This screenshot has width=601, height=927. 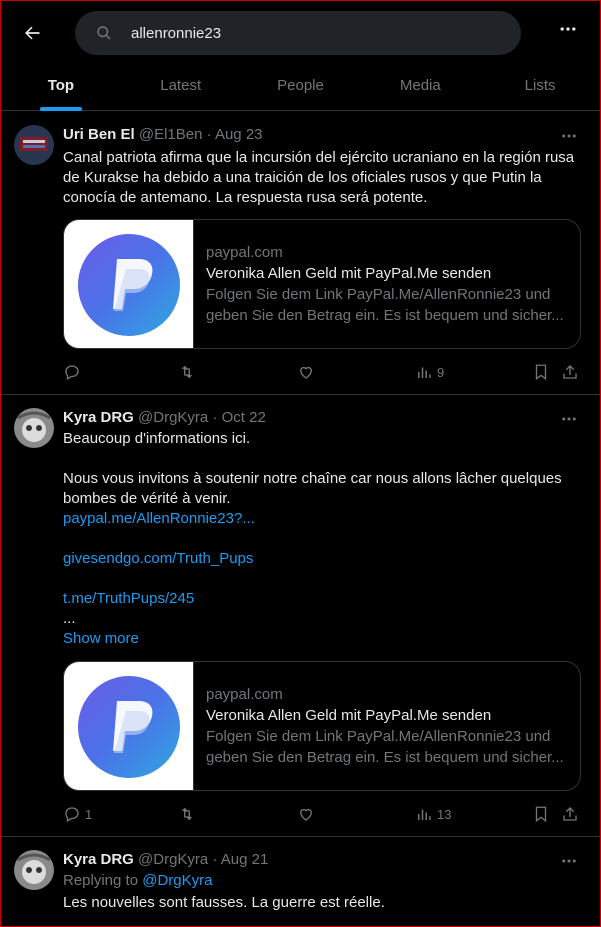 I want to click on replying-to-label: Replying to, so click(x=101, y=880).